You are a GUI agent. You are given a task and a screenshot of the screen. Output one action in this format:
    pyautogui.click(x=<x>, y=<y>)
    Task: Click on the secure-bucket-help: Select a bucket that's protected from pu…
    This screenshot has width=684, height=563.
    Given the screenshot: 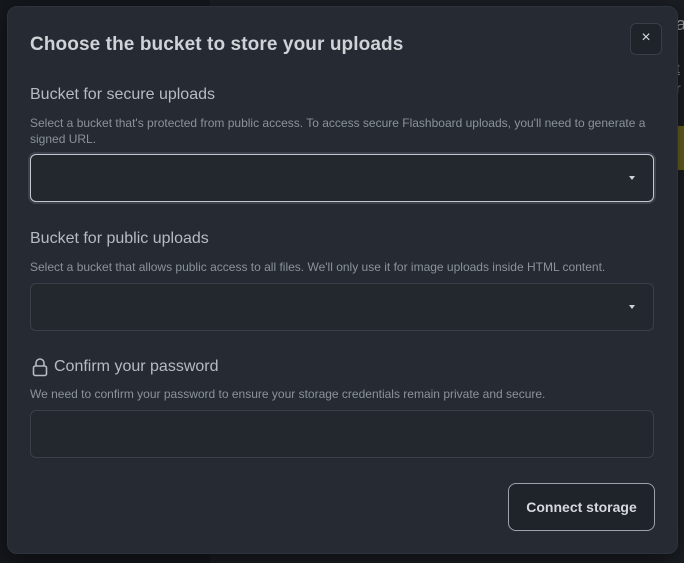 What is the action you would take?
    pyautogui.click(x=338, y=131)
    